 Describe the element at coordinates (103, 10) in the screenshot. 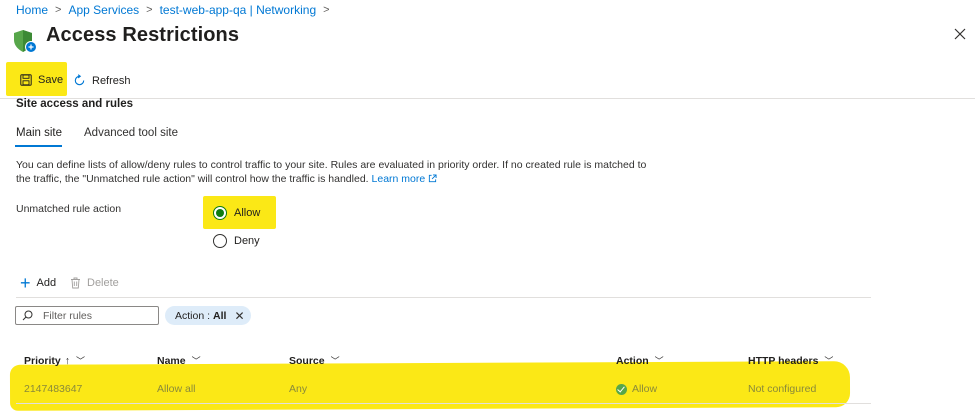

I see `breadcrumb-app-services: App Services` at that location.